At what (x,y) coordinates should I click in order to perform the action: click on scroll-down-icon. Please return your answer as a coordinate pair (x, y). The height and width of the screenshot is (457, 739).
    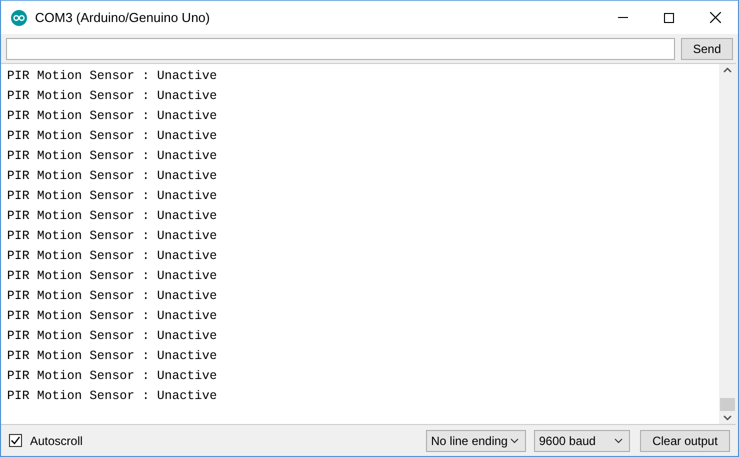
    Looking at the image, I should click on (727, 418).